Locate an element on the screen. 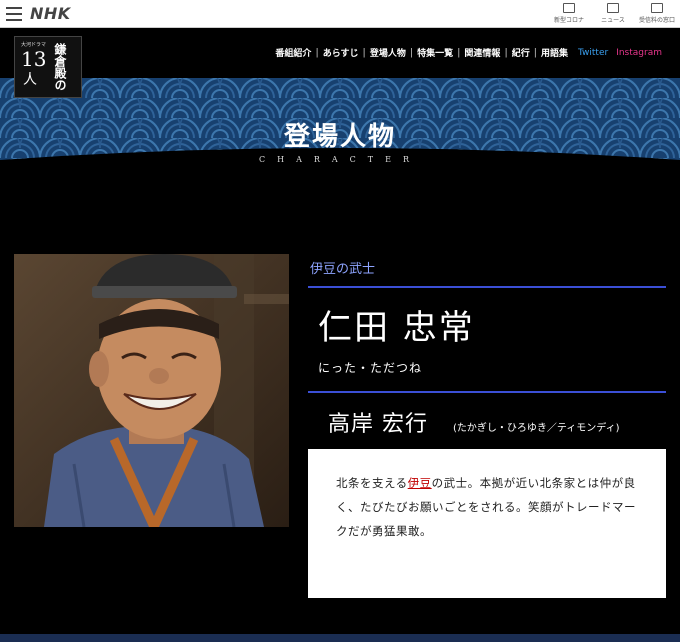  character-name-reading: にった・ただつね is located at coordinates (370, 368).